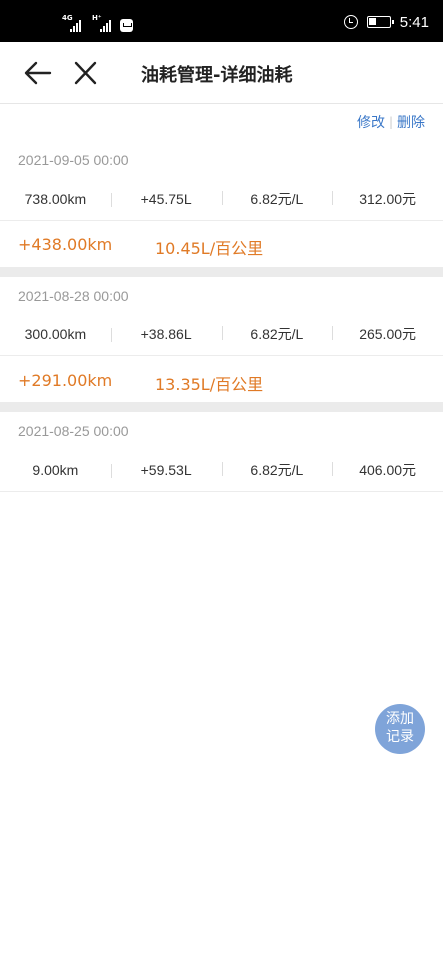 The height and width of the screenshot is (960, 443). Describe the element at coordinates (166, 334) in the screenshot. I see `fuel-value: +38.86L` at that location.